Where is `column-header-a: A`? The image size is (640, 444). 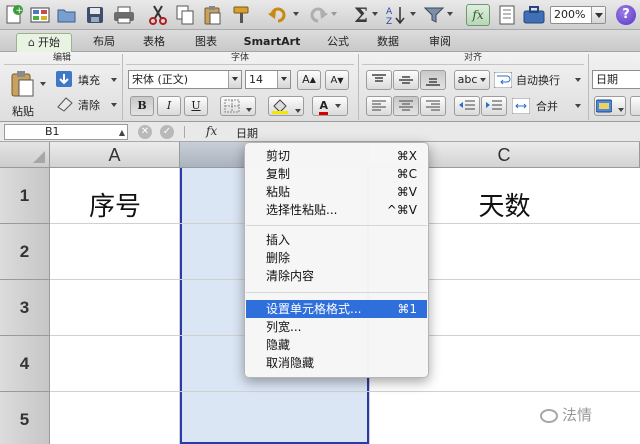 column-header-a: A is located at coordinates (115, 155).